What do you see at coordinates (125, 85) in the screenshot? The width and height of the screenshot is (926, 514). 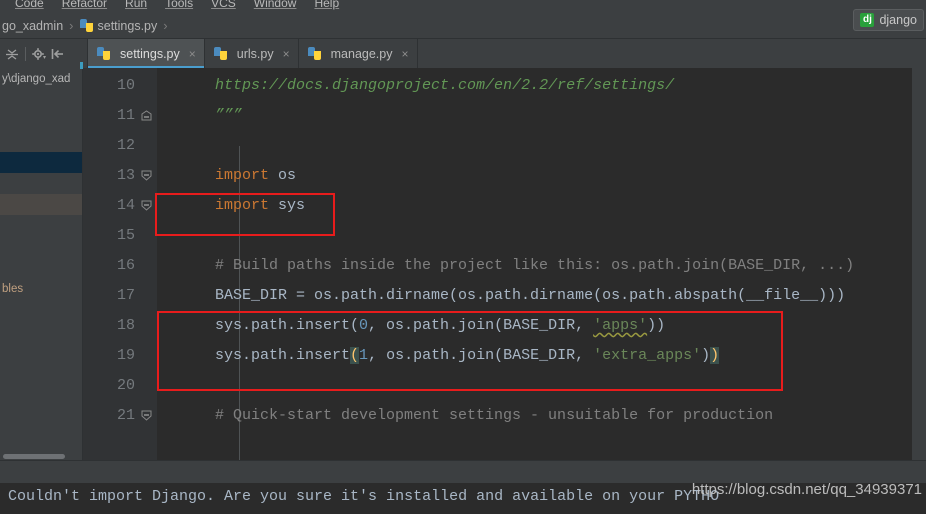 I see `line-number: 10` at bounding box center [125, 85].